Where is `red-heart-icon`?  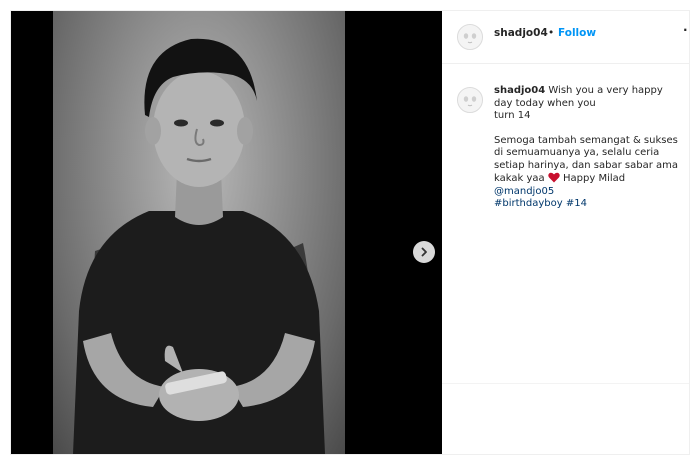 red-heart-icon is located at coordinates (554, 177).